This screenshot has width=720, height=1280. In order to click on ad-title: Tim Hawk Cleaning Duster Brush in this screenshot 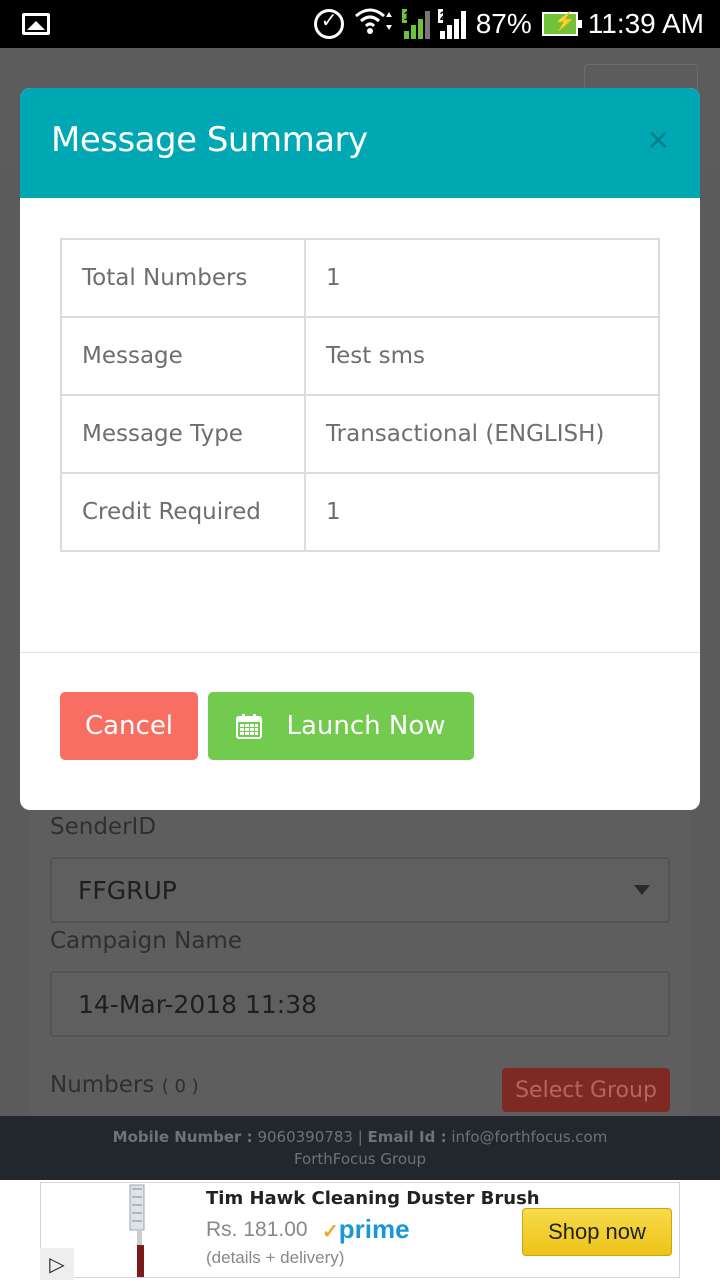, I will do `click(373, 1198)`.